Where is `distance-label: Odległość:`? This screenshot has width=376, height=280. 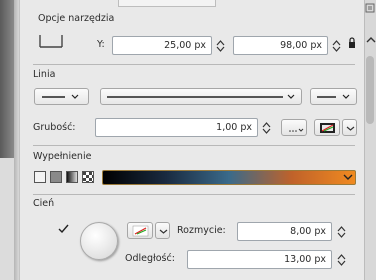
distance-label: Odległość: is located at coordinates (150, 258).